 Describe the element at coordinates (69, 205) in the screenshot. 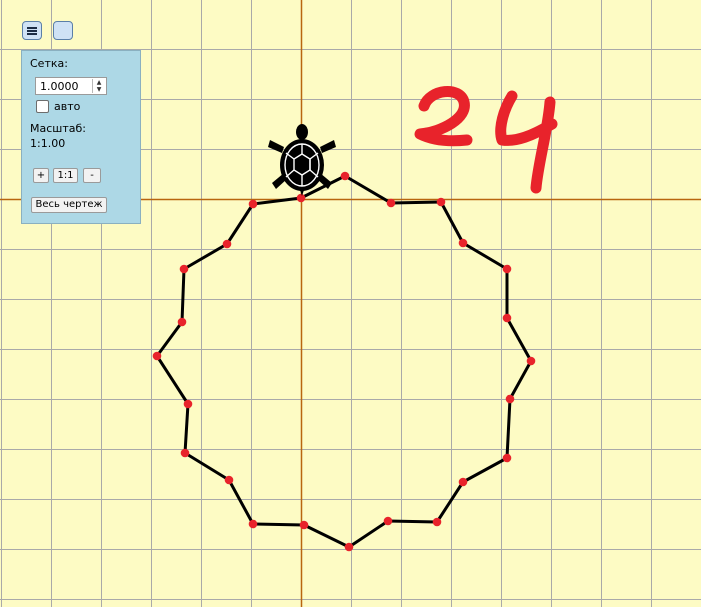

I see `fit-drawing-button: Весь чертеж` at that location.